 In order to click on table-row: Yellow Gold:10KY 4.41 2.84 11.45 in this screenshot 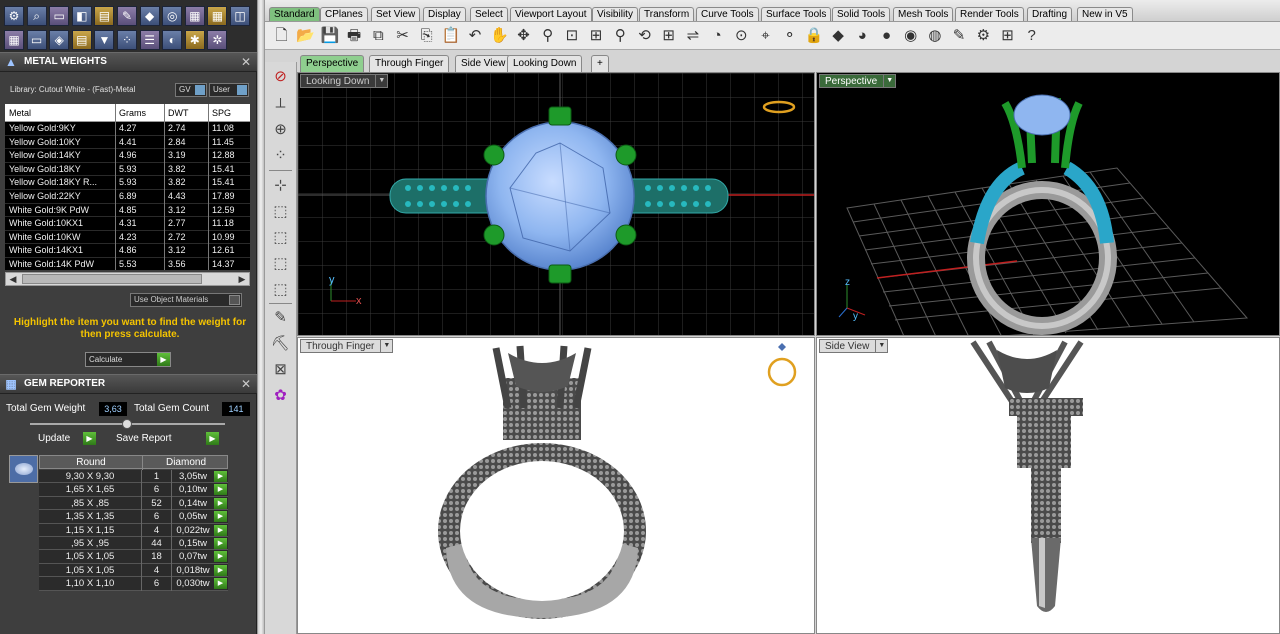, I will do `click(127, 142)`.